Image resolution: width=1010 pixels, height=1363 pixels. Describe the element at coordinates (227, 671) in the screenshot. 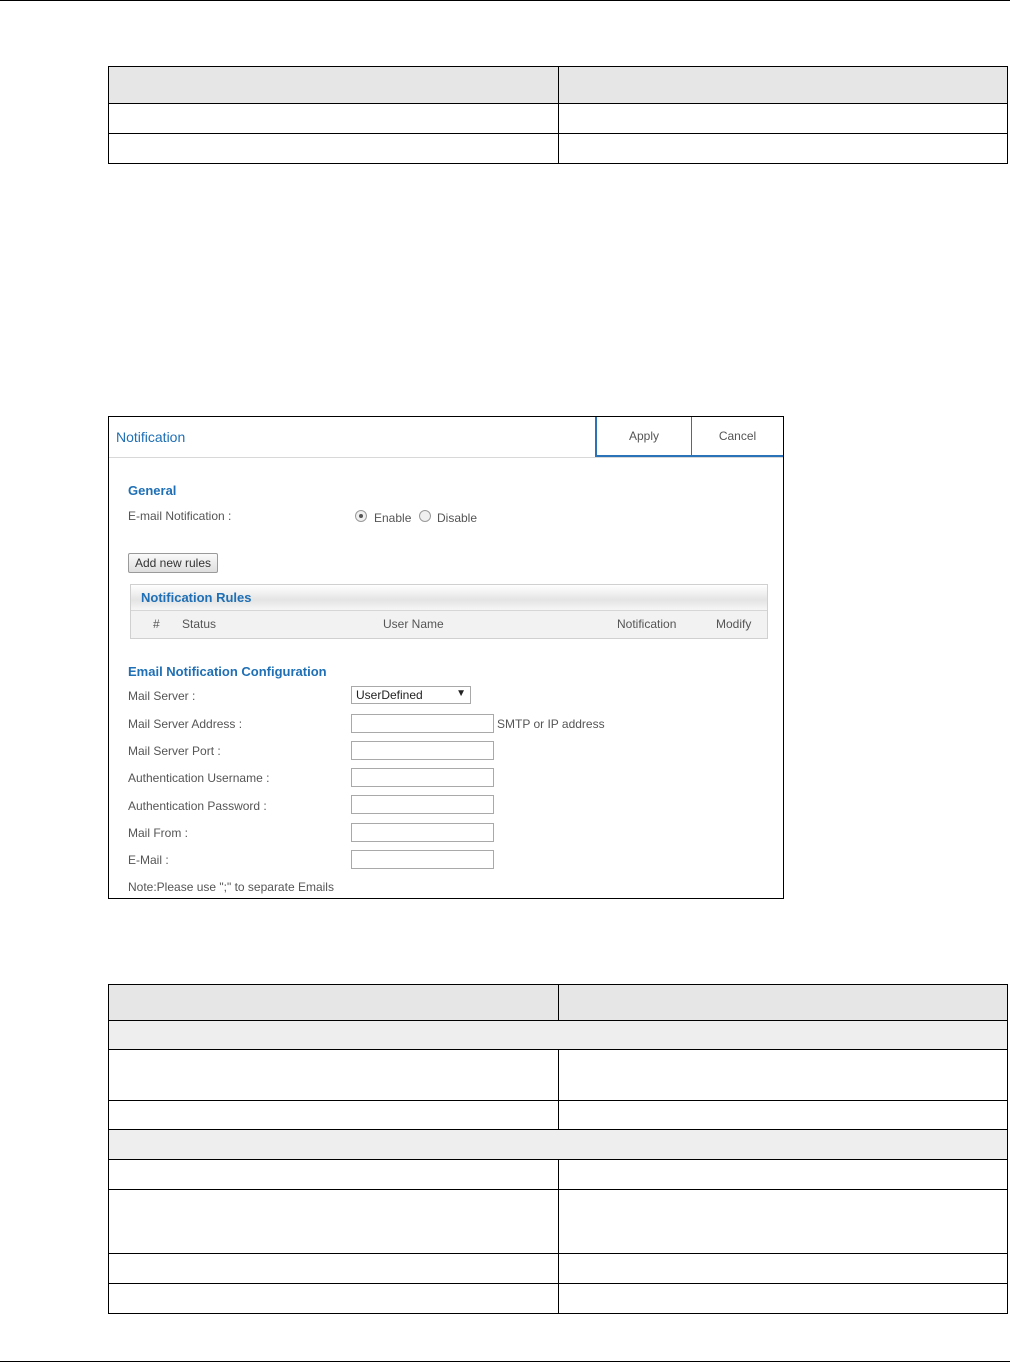

I see `email-config-section-title: Email Notification Configuration` at that location.